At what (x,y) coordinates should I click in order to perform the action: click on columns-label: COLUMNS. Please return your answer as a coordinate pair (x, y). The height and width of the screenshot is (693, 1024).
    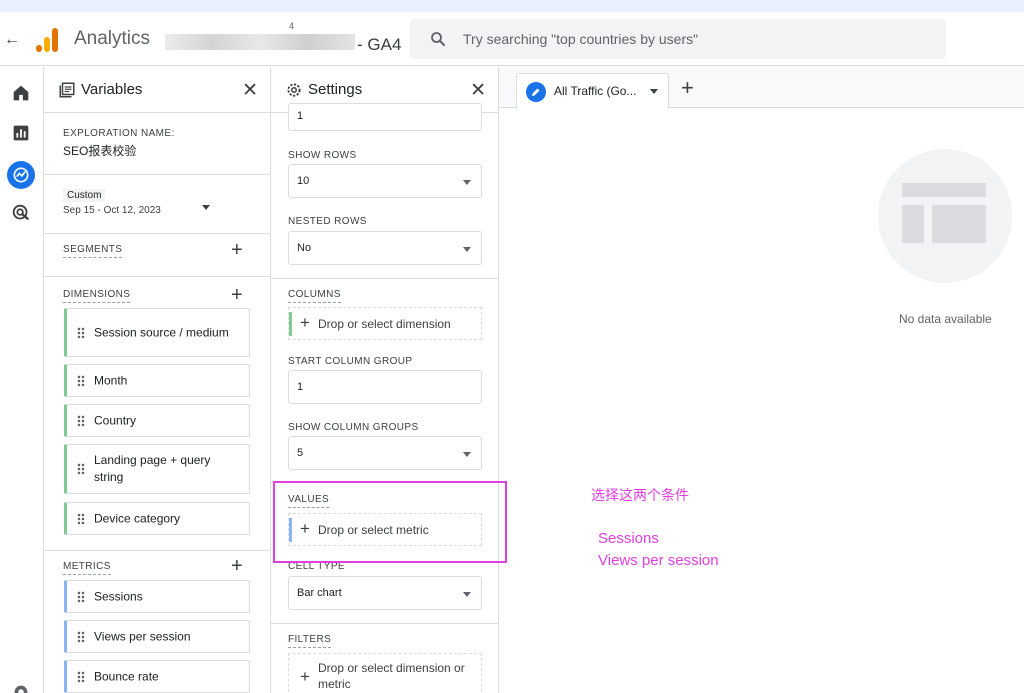
    Looking at the image, I should click on (314, 296).